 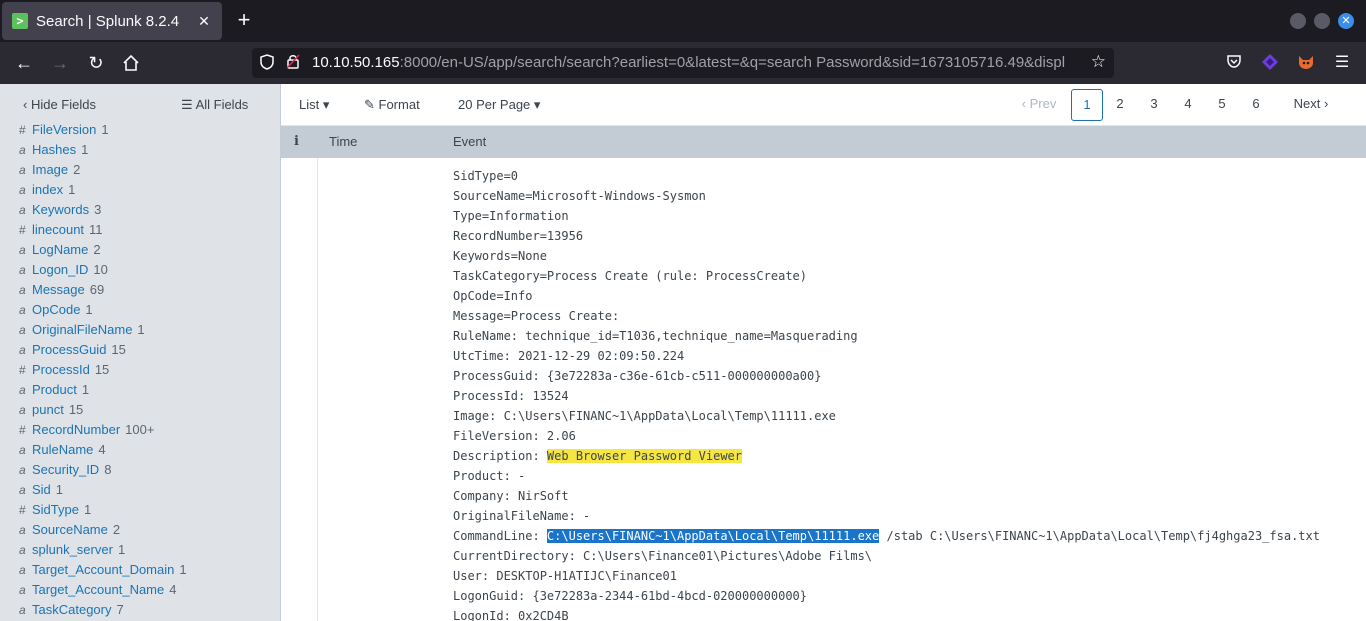 I want to click on browser-tab: > Search | Splunk 8.2.4 ✕, so click(x=112, y=21).